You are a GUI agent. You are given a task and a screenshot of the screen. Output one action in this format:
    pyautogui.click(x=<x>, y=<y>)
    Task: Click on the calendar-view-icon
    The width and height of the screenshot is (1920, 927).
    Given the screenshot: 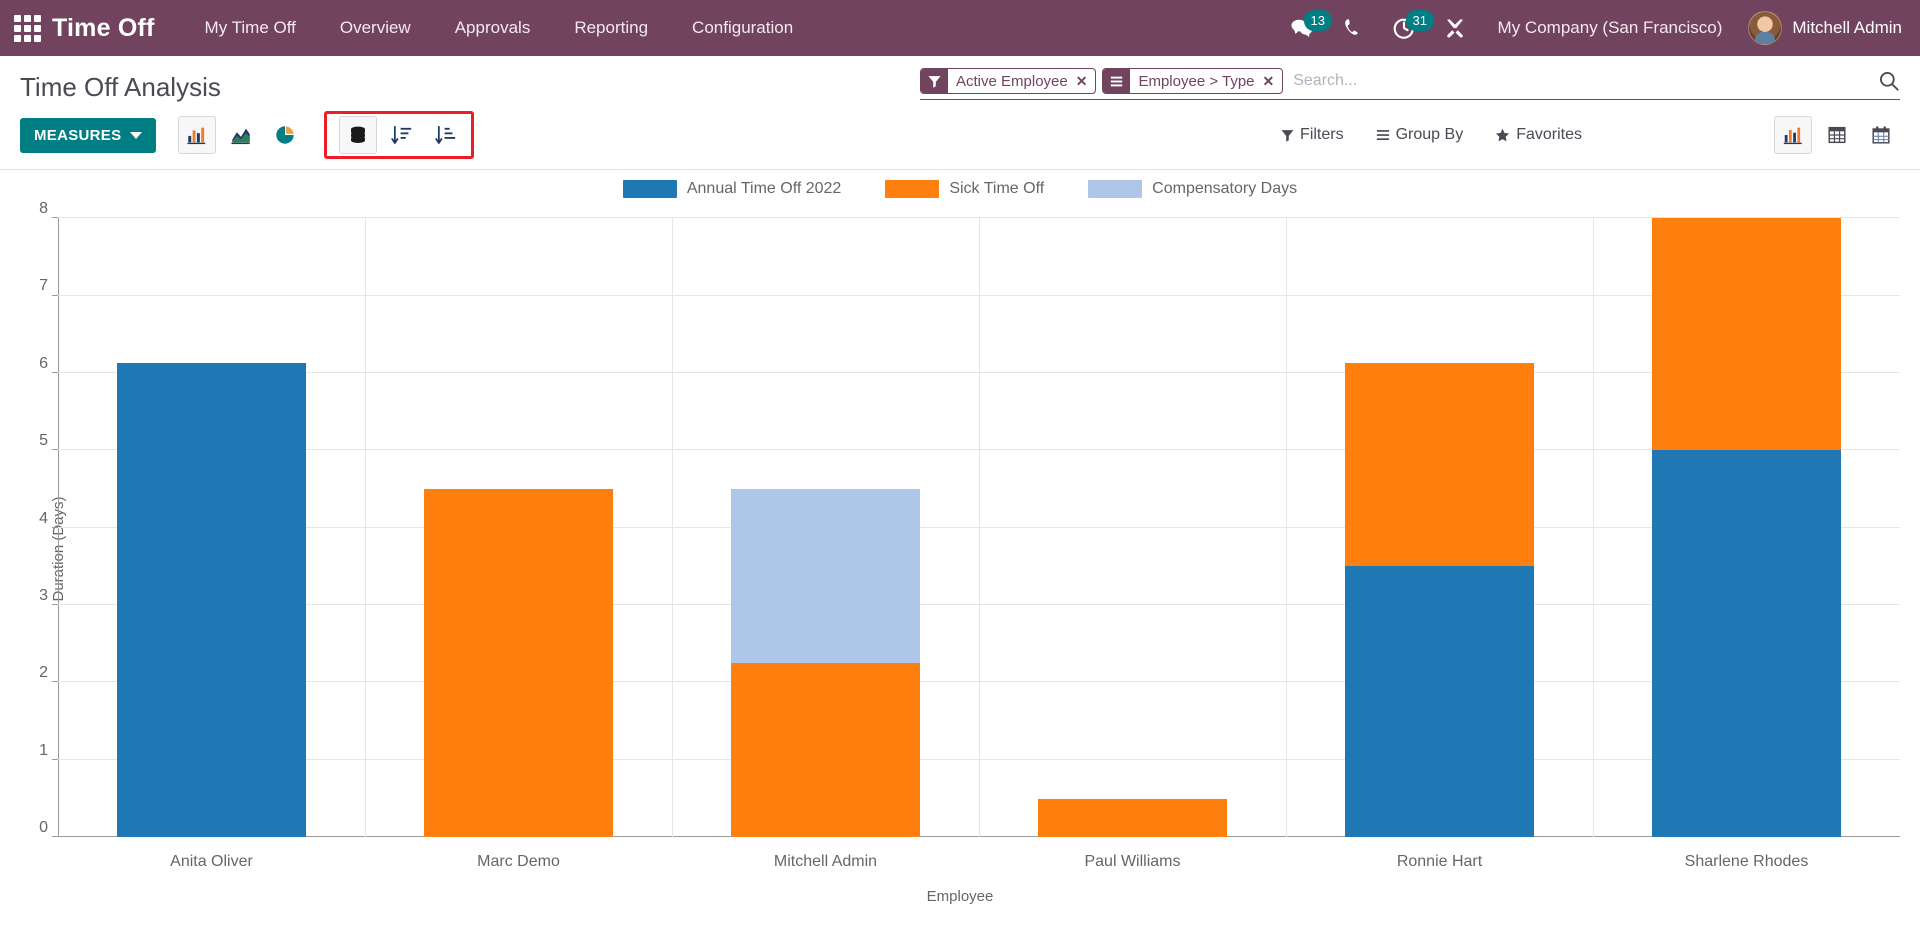 What is the action you would take?
    pyautogui.click(x=1881, y=135)
    